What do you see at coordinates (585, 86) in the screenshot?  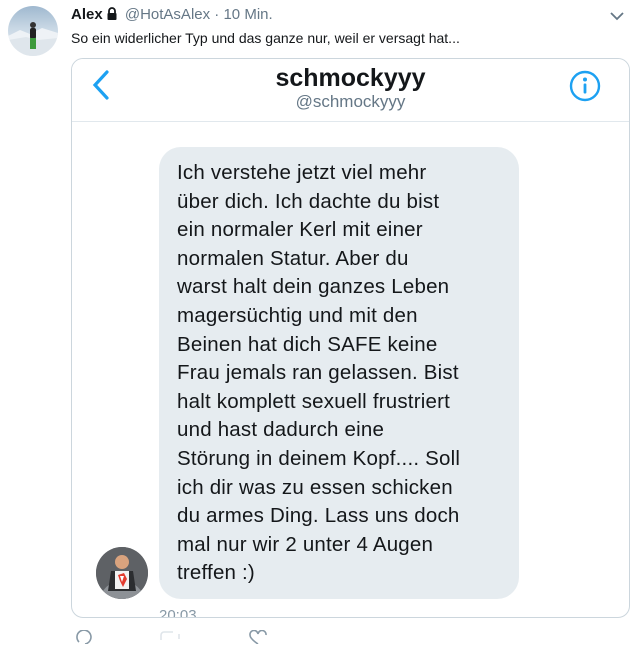 I see `info-icon` at bounding box center [585, 86].